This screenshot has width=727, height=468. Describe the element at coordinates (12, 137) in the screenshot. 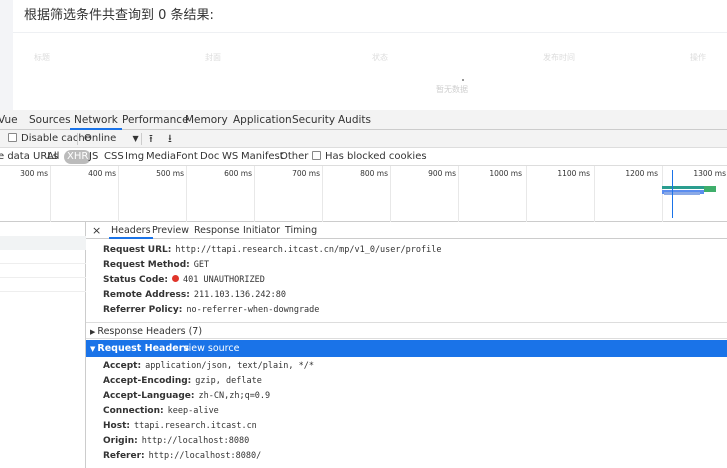

I see `disable-cache-checkbox` at that location.